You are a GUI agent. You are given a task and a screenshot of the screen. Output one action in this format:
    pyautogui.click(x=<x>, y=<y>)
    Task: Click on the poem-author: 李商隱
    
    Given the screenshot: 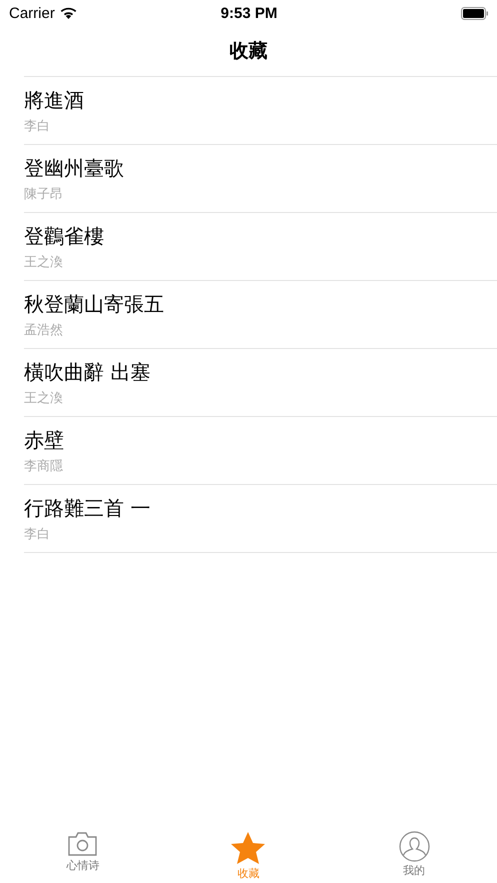 What is the action you would take?
    pyautogui.click(x=43, y=466)
    